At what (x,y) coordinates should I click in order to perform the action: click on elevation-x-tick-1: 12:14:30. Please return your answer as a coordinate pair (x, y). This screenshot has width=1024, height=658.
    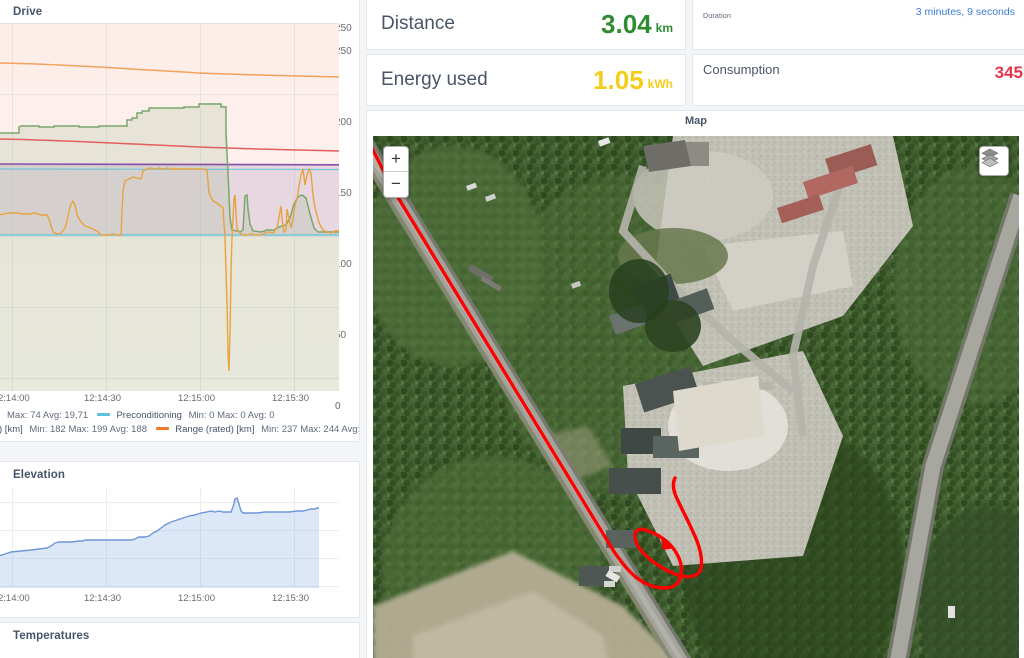
    Looking at the image, I should click on (102, 598).